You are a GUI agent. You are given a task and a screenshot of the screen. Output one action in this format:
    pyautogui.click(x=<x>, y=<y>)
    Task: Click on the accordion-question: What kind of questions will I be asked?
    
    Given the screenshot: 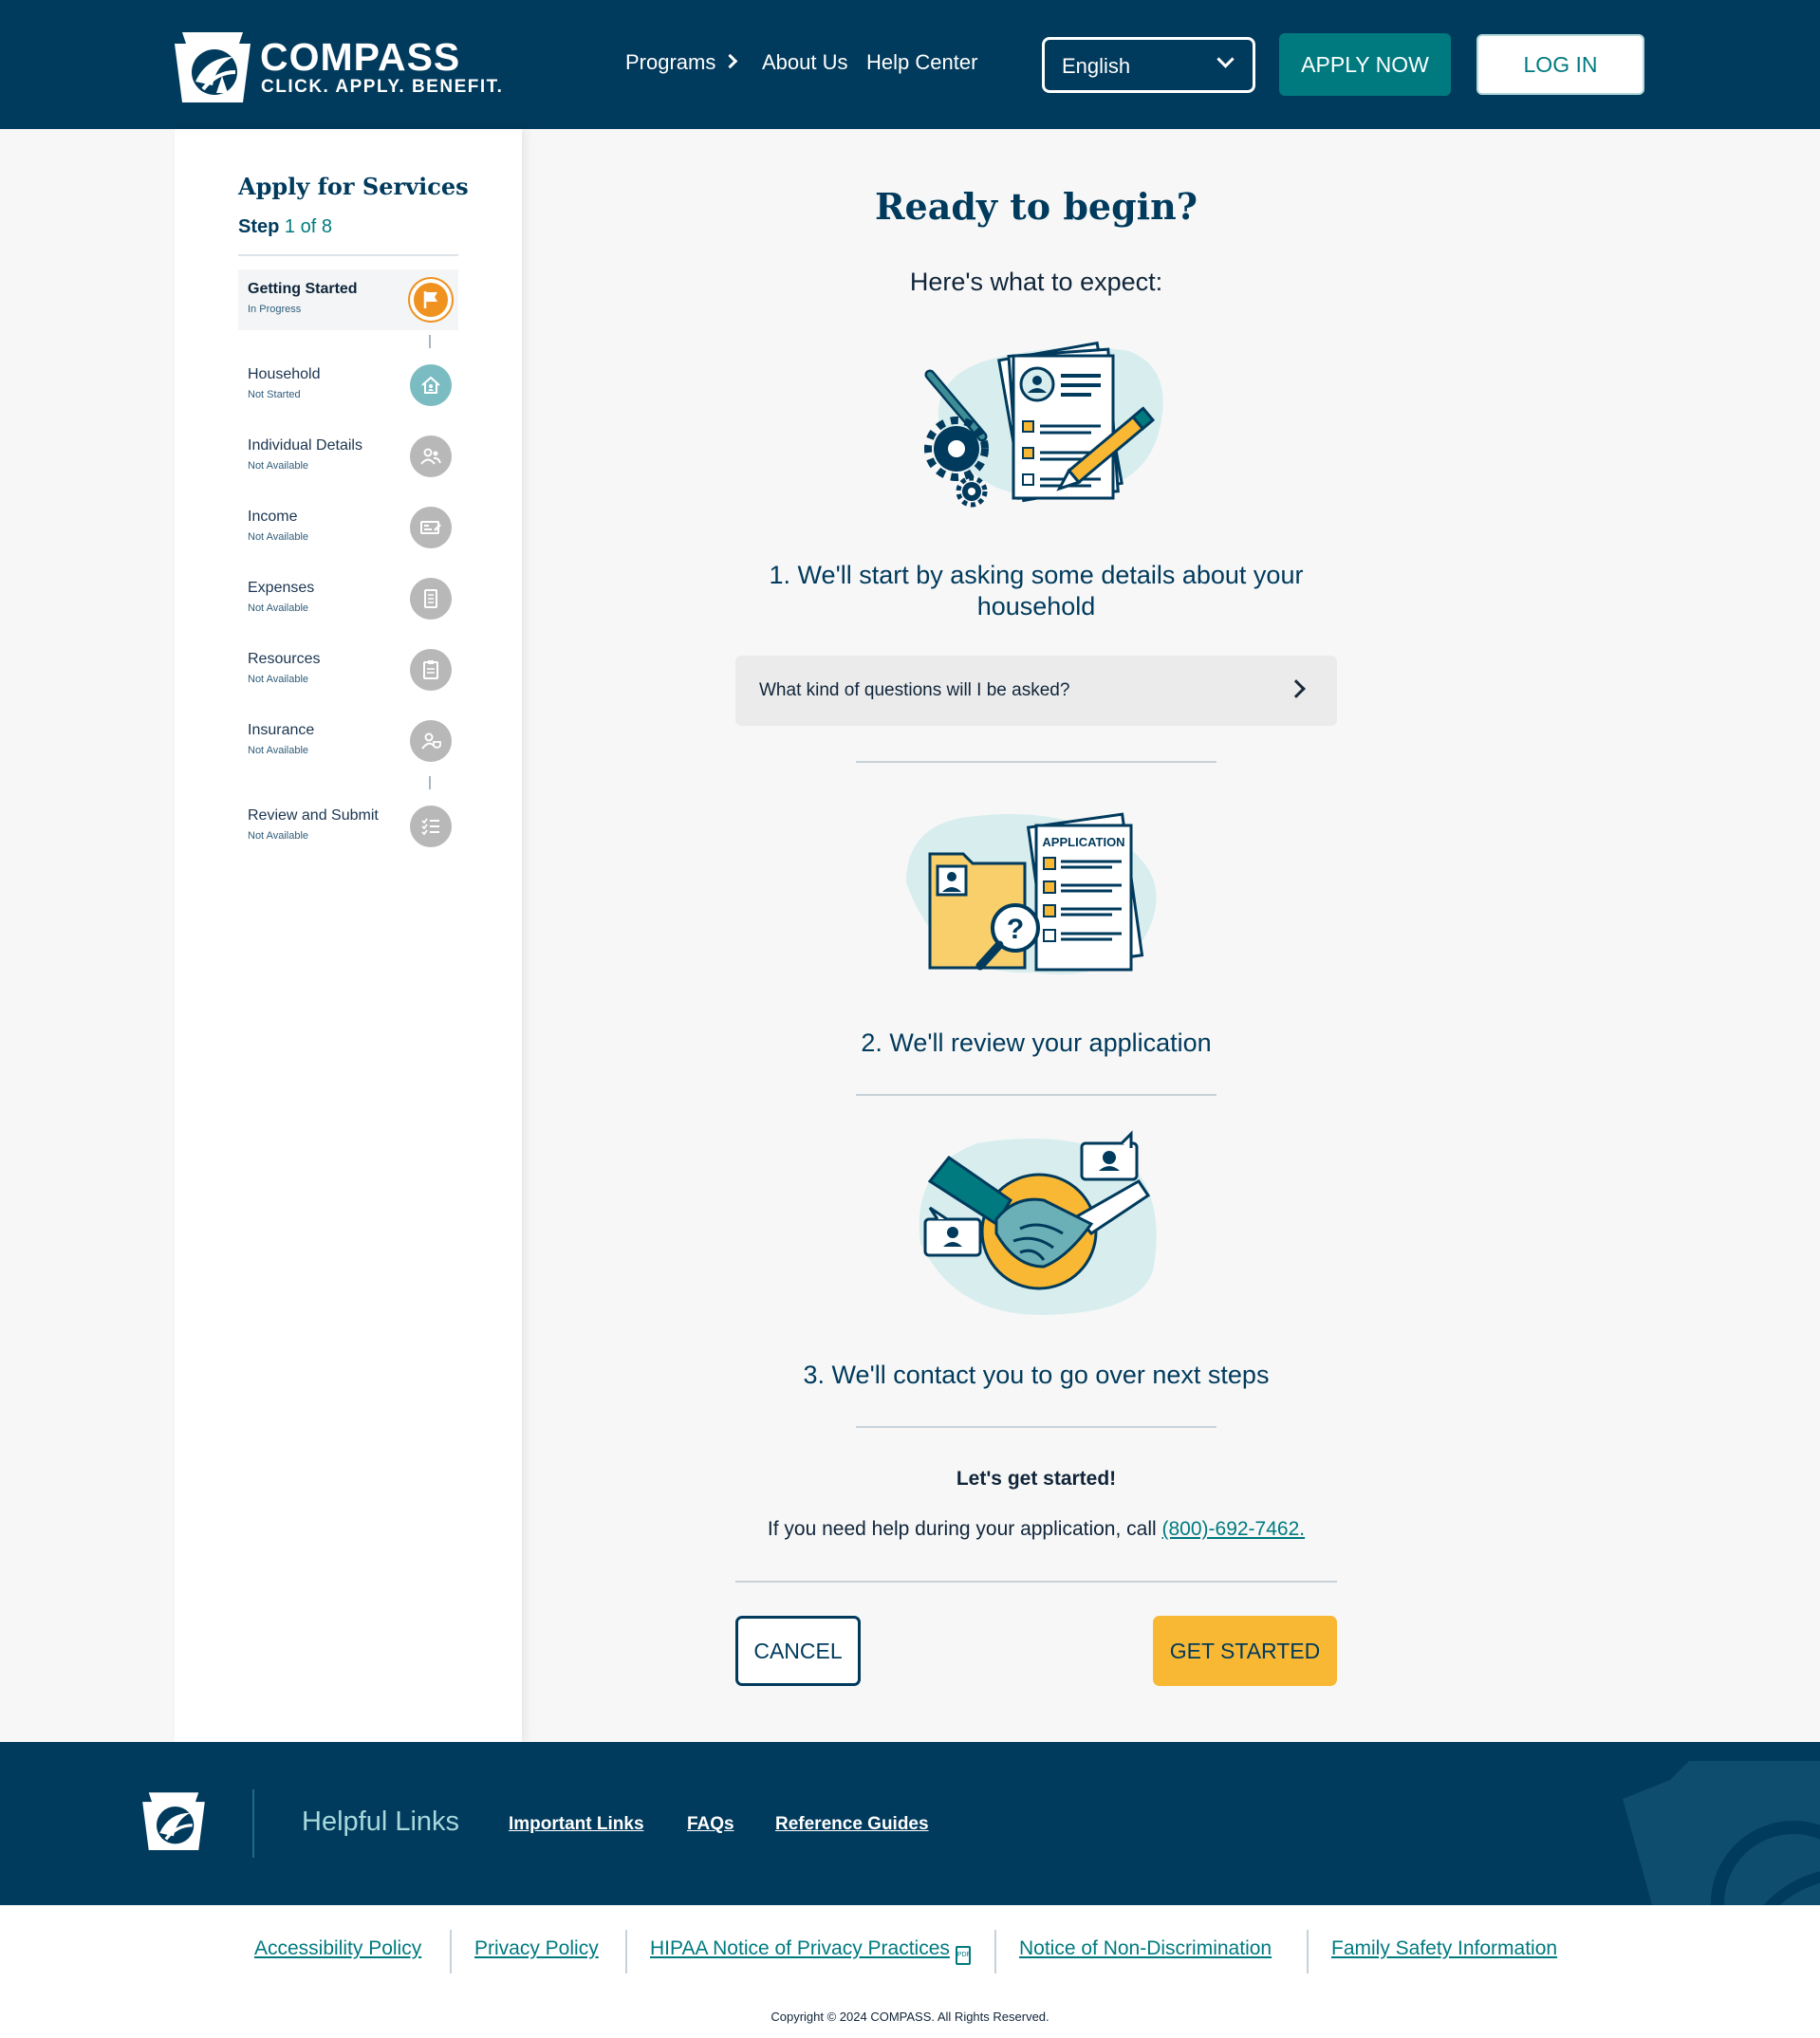 What is the action you would take?
    pyautogui.click(x=914, y=690)
    